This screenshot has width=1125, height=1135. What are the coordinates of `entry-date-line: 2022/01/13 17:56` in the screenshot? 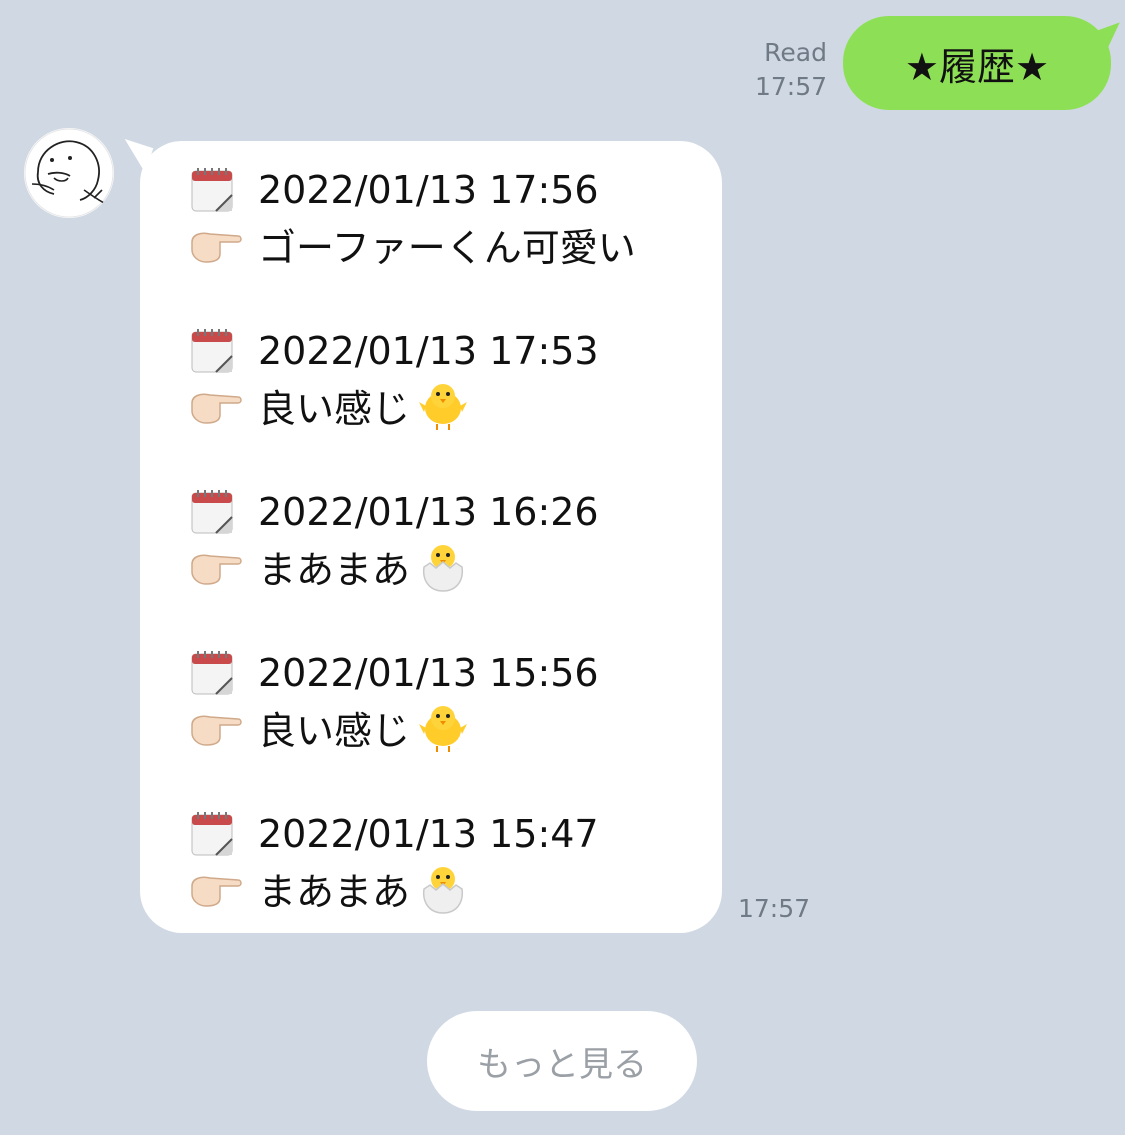 It's located at (412, 190).